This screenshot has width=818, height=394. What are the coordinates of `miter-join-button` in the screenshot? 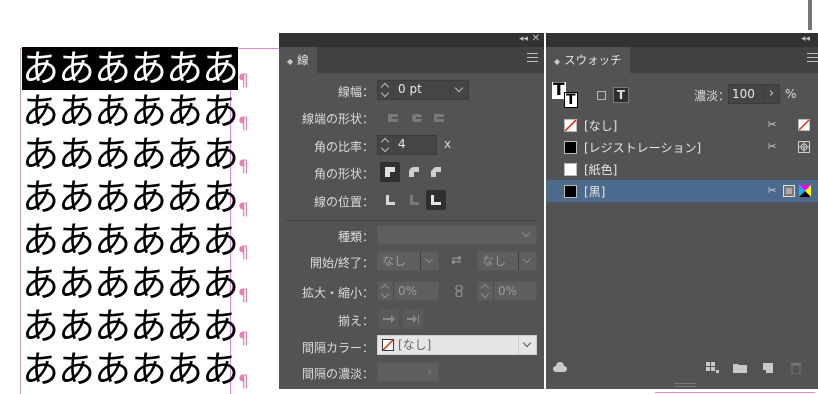 It's located at (390, 172).